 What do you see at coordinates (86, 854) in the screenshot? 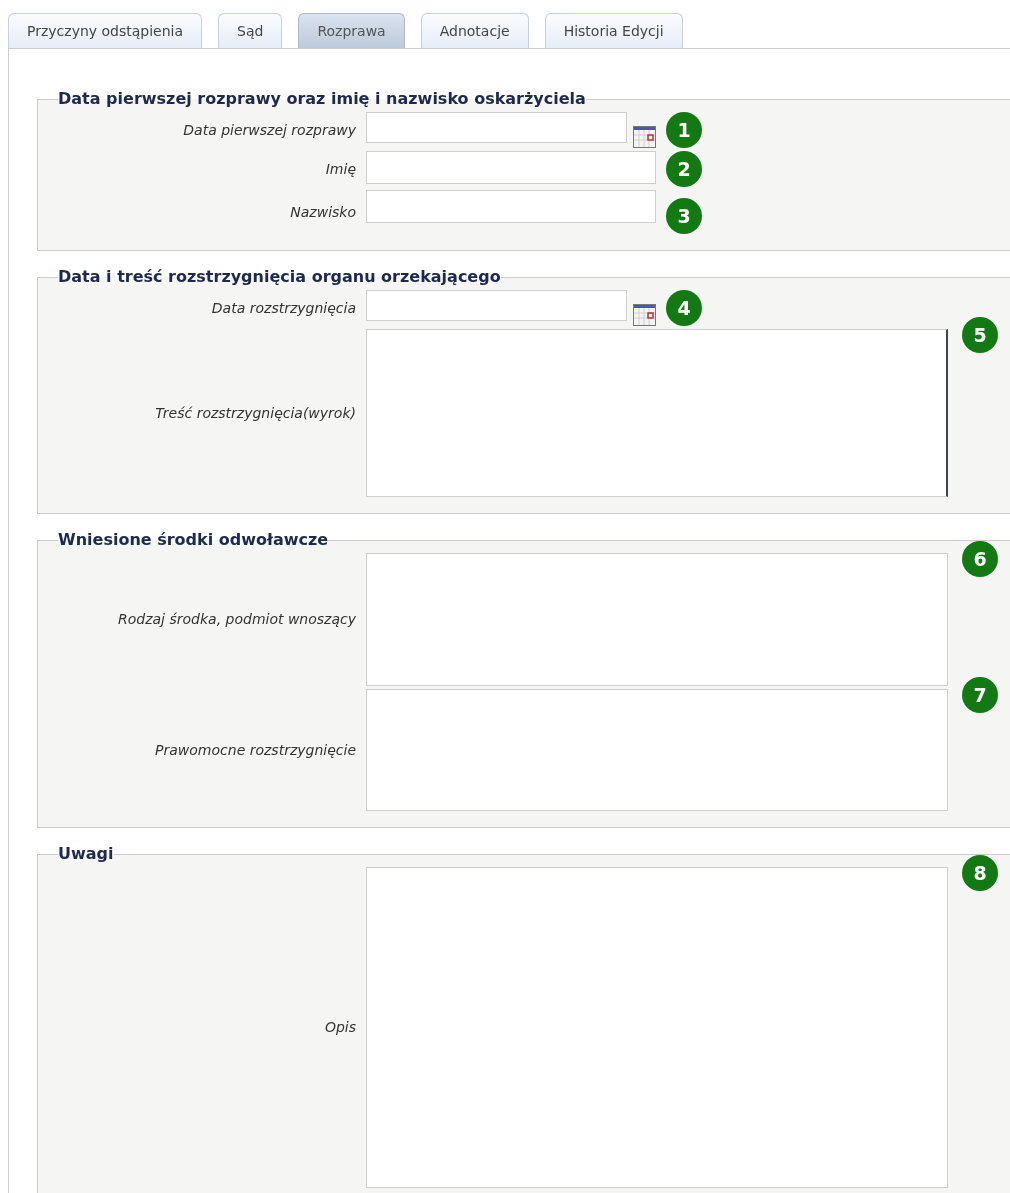
I see `section-legend: Uwagi` at bounding box center [86, 854].